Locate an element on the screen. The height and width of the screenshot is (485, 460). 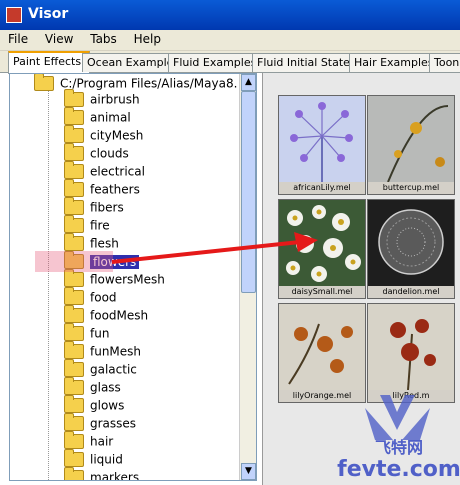
tree-item-galactic: galactic is located at coordinates (100, 369).